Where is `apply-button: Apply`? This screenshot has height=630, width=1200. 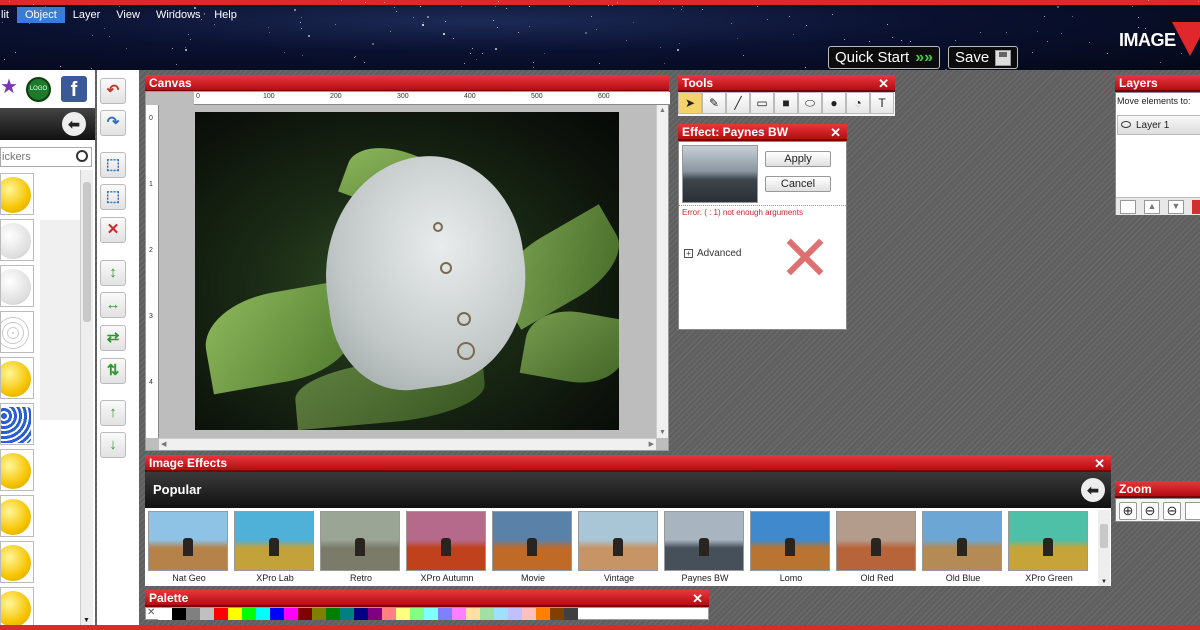 apply-button: Apply is located at coordinates (798, 159).